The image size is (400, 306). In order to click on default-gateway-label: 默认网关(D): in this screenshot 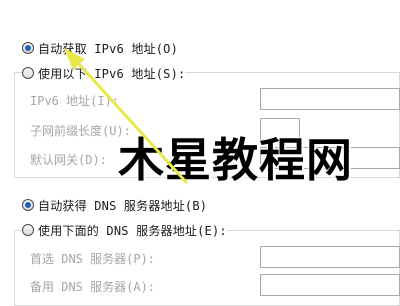, I will do `click(68, 160)`.